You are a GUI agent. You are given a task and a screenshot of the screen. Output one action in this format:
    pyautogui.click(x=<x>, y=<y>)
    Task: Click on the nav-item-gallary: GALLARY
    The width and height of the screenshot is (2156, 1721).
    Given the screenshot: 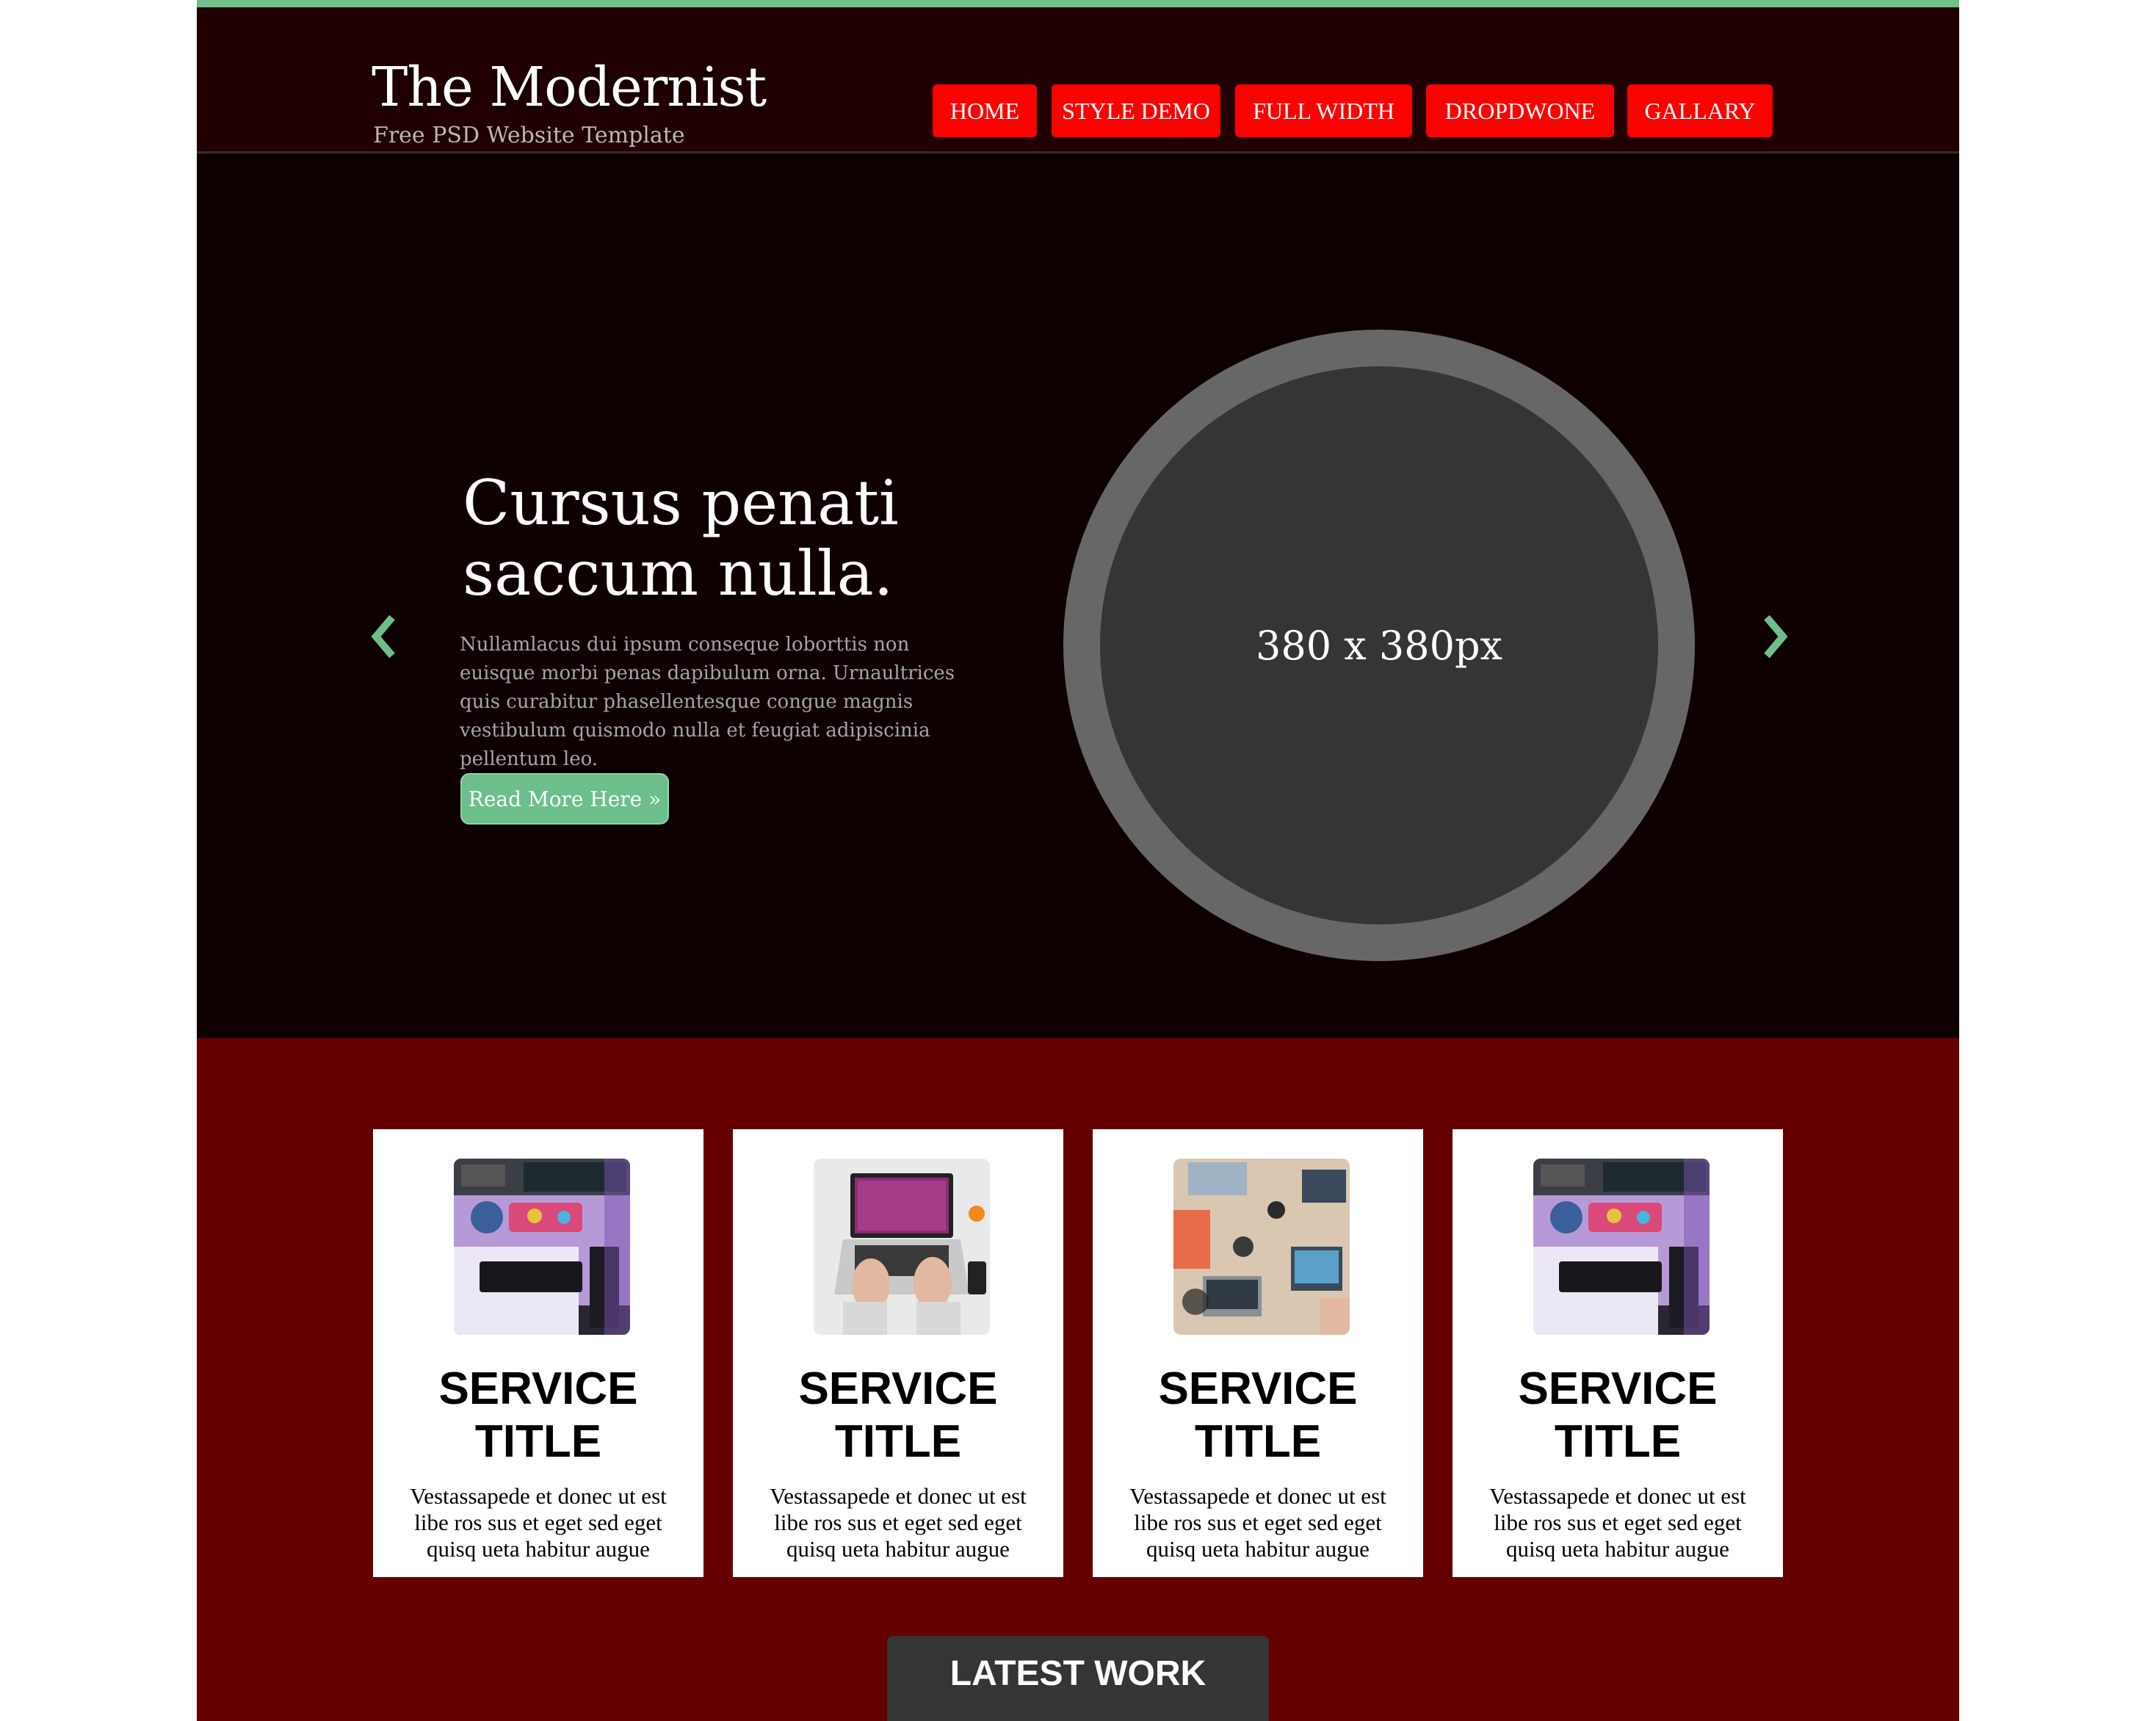 What is the action you would take?
    pyautogui.click(x=1700, y=110)
    